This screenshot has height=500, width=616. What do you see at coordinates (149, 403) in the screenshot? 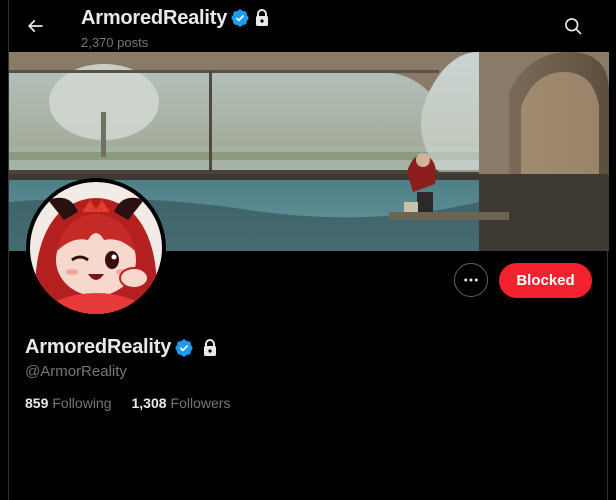
I see `followers-count: 1,308` at bounding box center [149, 403].